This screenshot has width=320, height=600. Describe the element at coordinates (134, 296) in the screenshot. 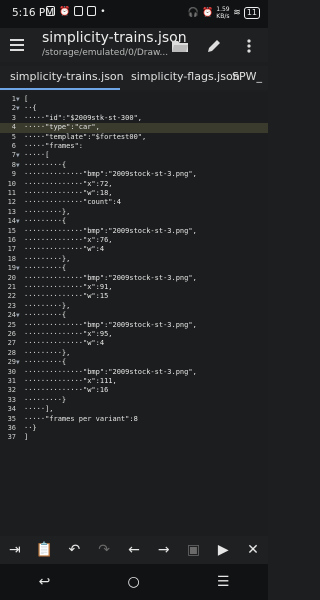

I see `code-line: 22 ··············"w":15` at that location.